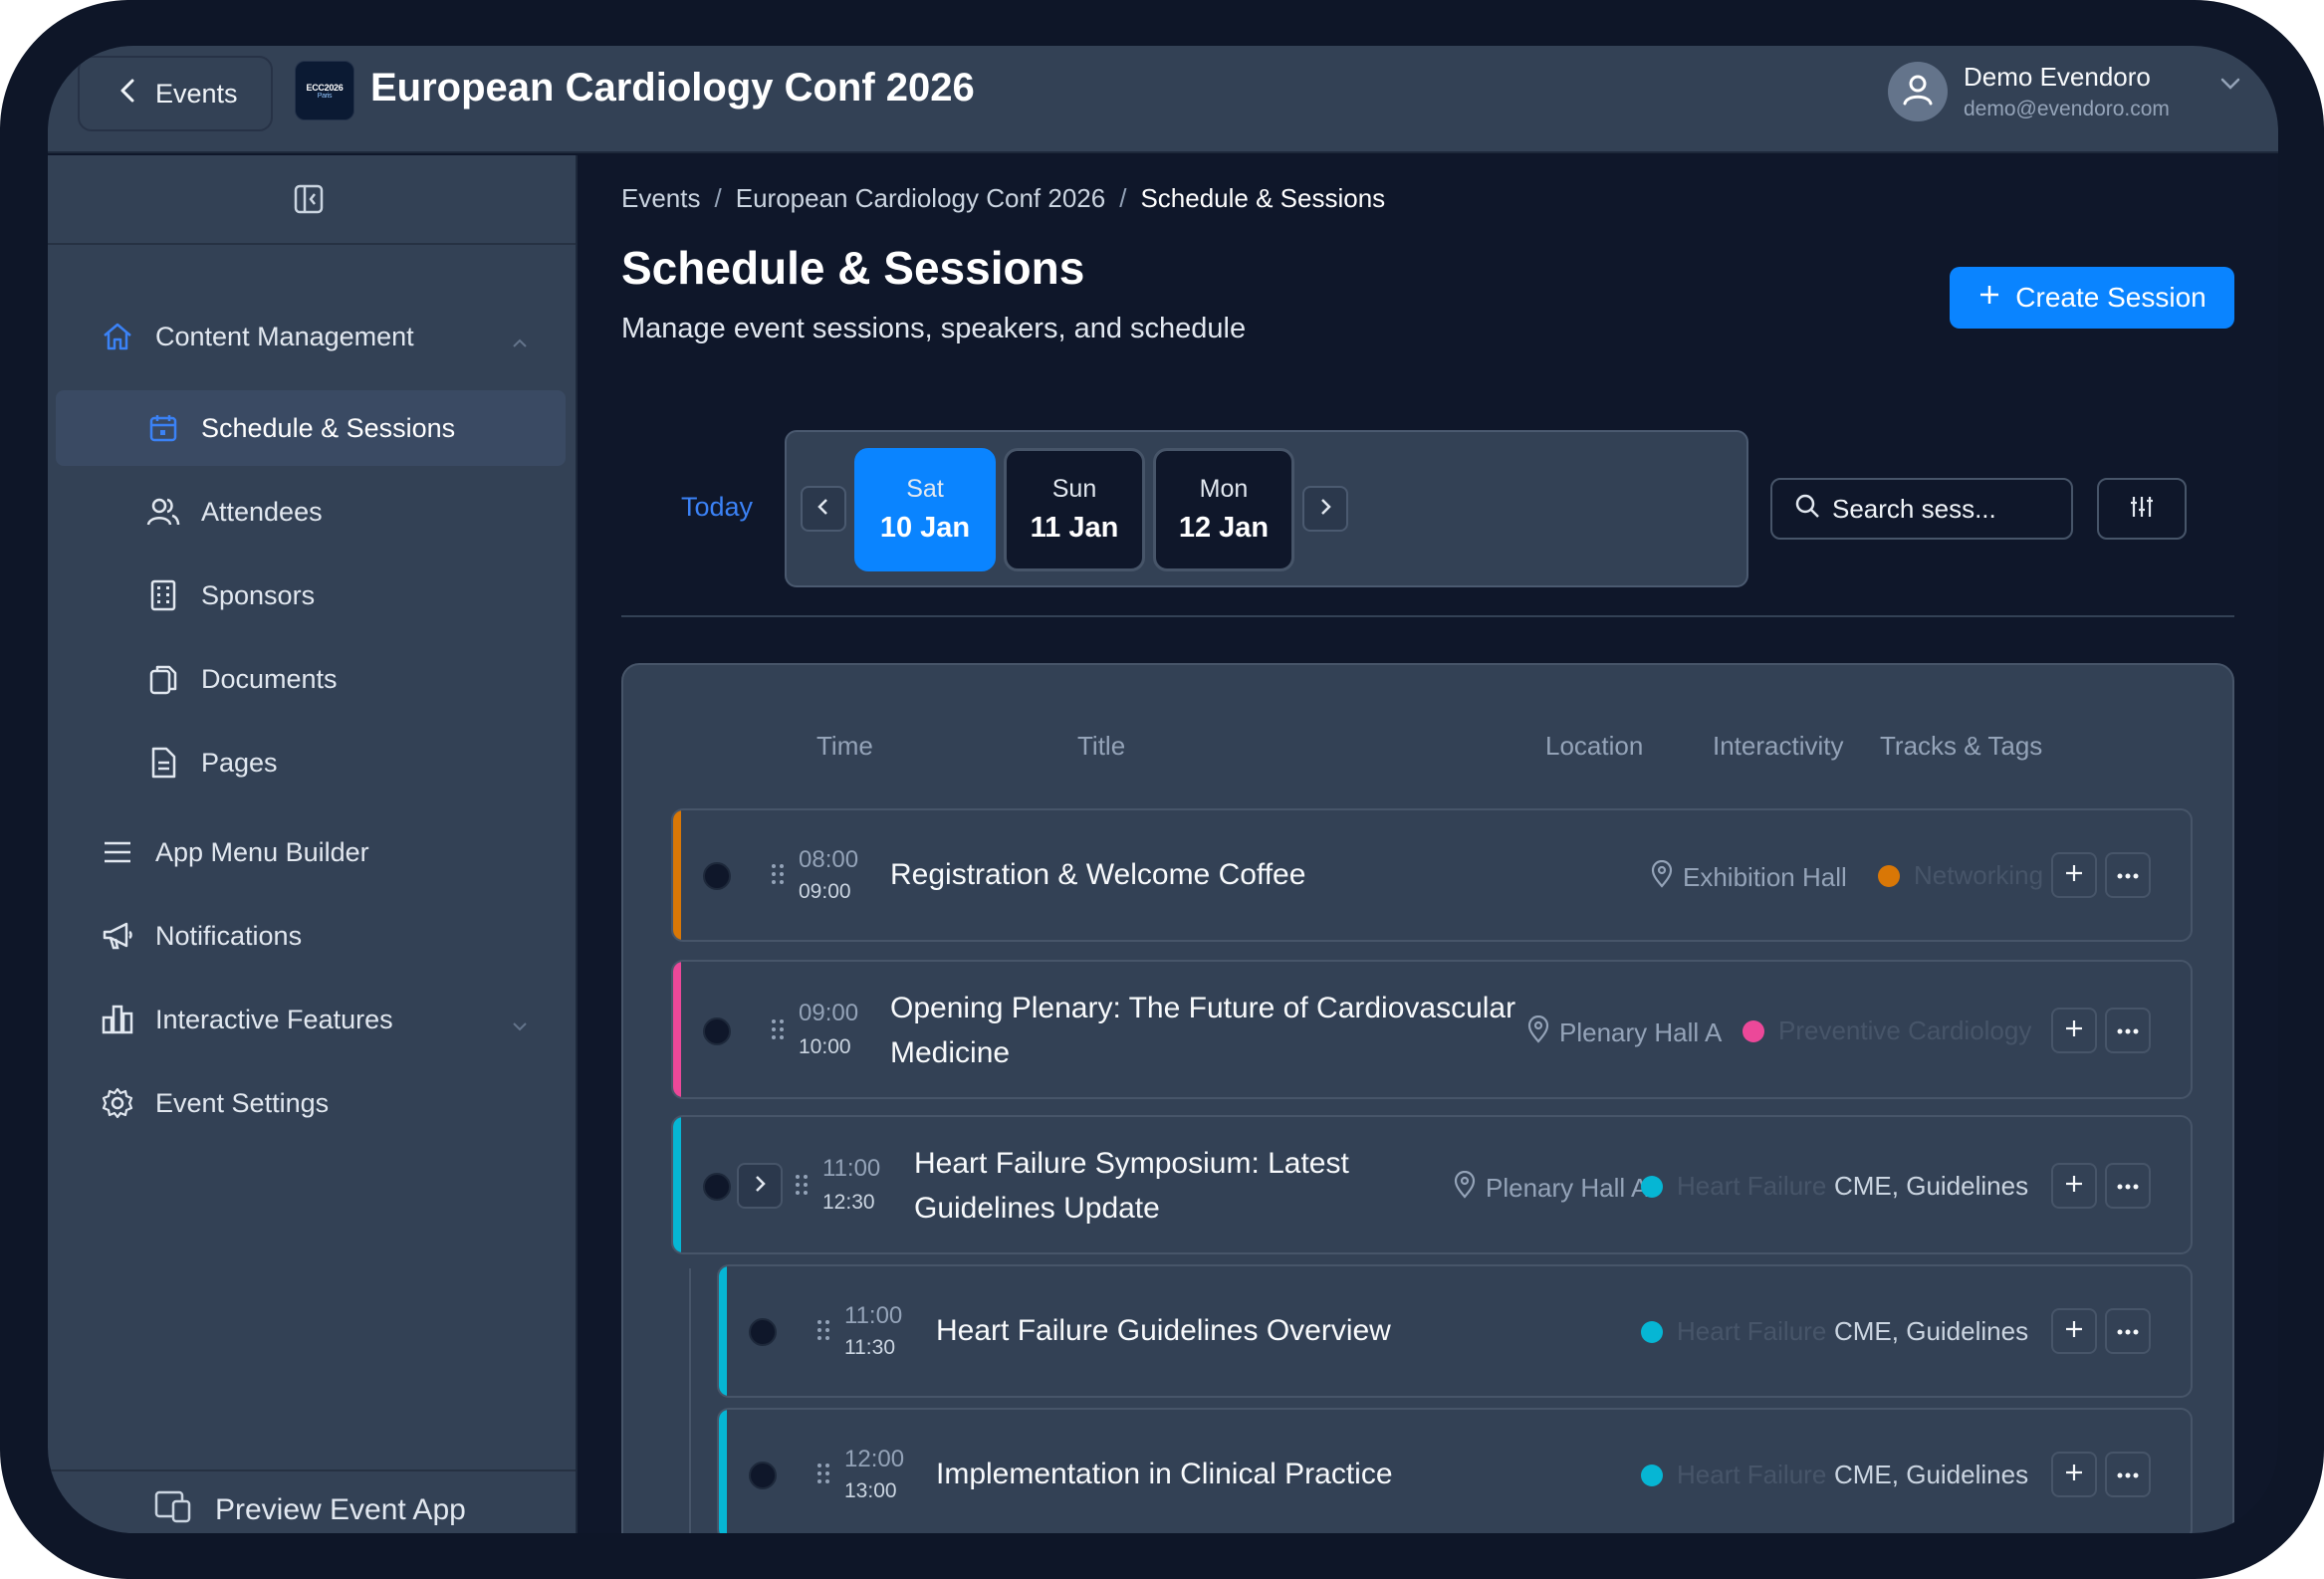 The image size is (2324, 1579). I want to click on chevron-up-icon, so click(520, 342).